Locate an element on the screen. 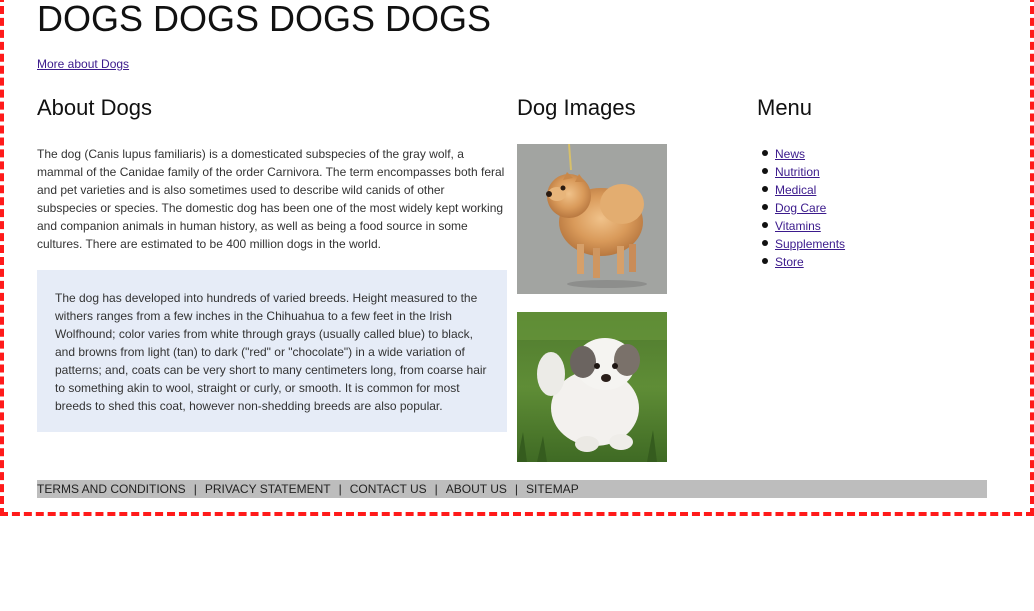  footer-link-terms: TERMS AND CONDITIONS is located at coordinates (111, 489).